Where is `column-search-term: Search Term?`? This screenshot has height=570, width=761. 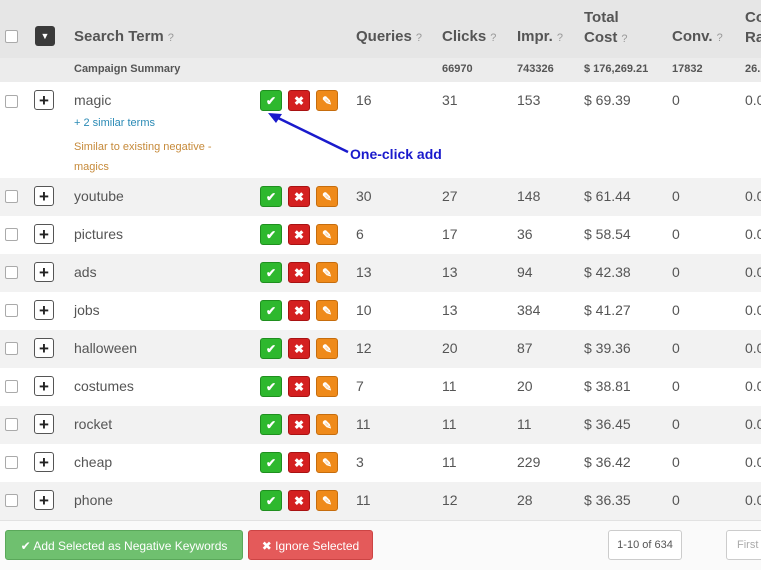
column-search-term: Search Term? is located at coordinates (124, 36).